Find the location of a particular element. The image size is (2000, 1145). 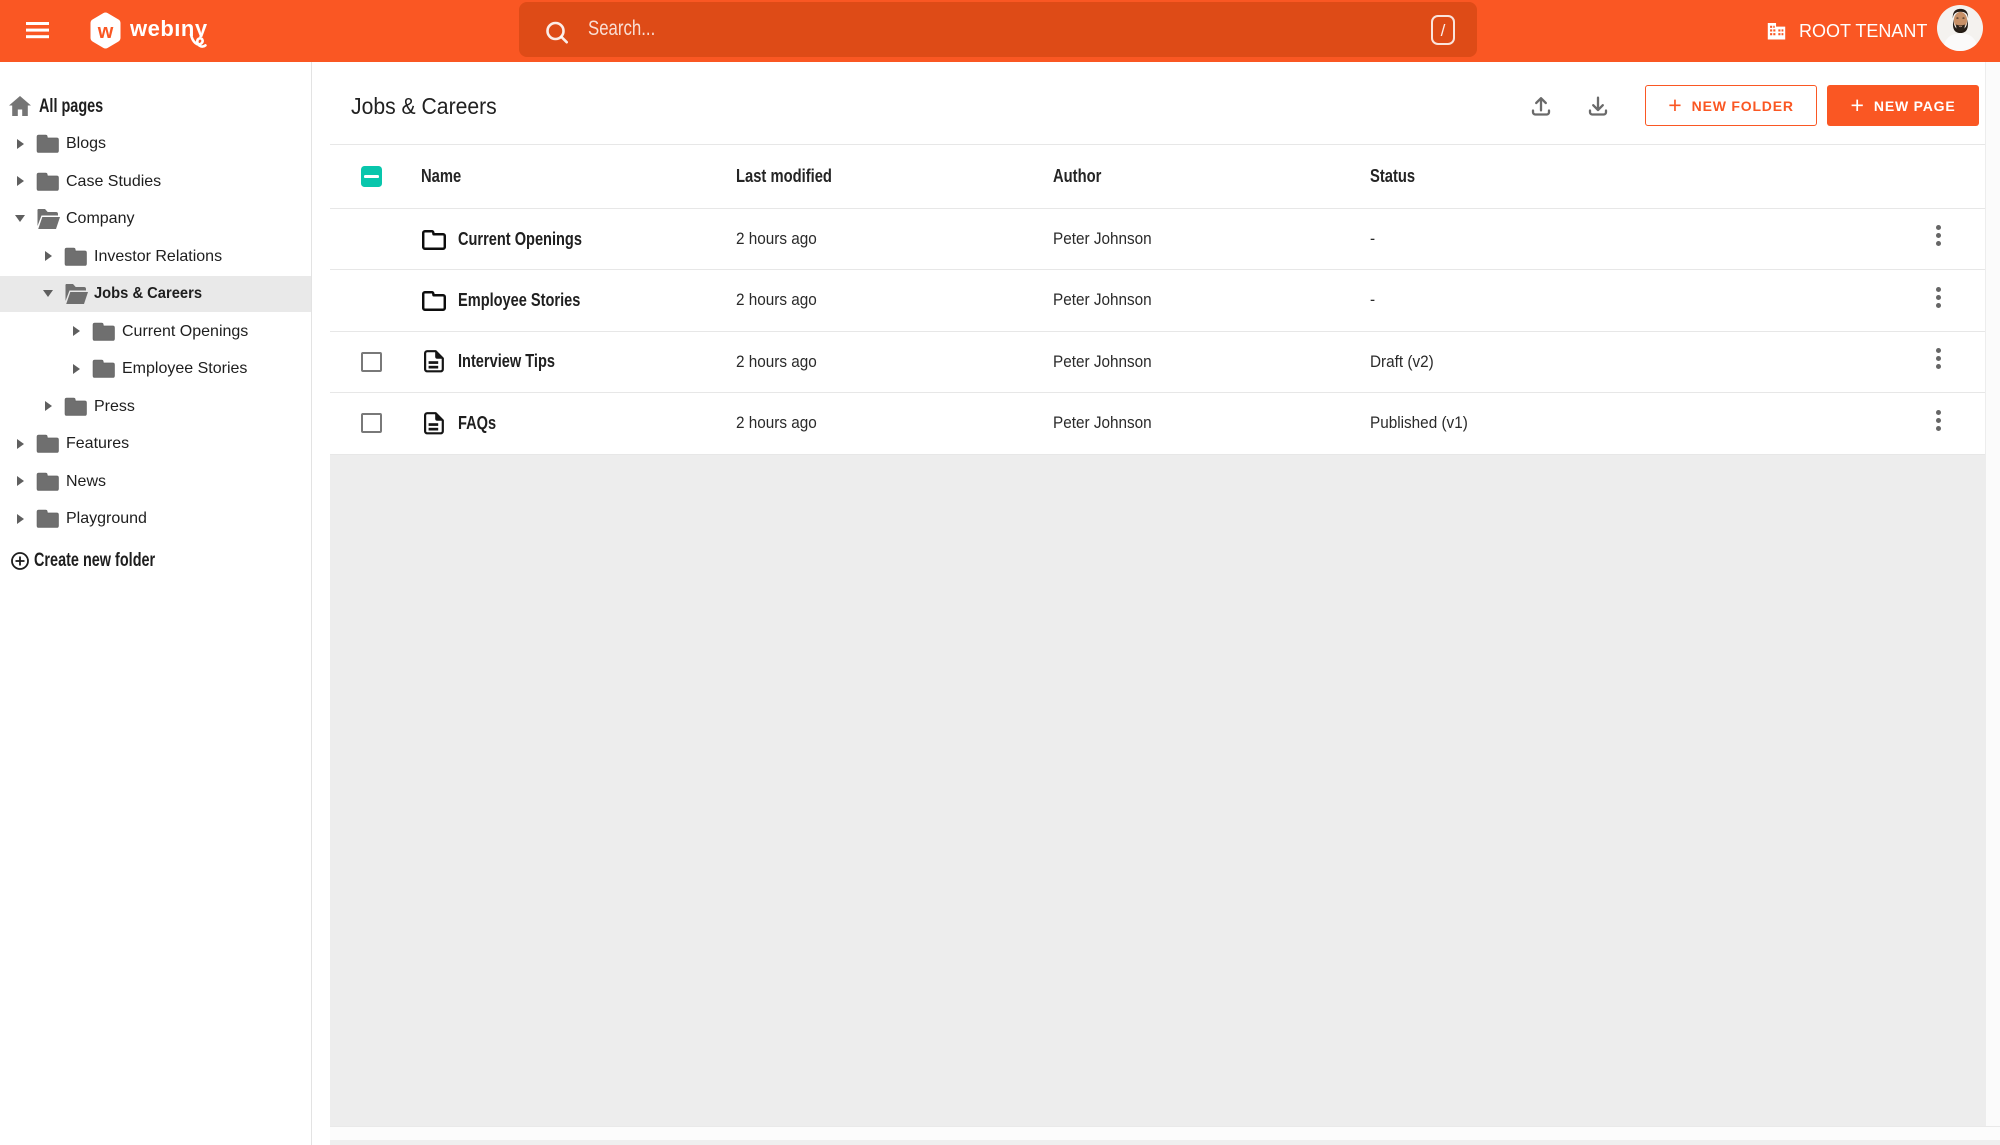

svg-text: w is located at coordinates (105, 32).